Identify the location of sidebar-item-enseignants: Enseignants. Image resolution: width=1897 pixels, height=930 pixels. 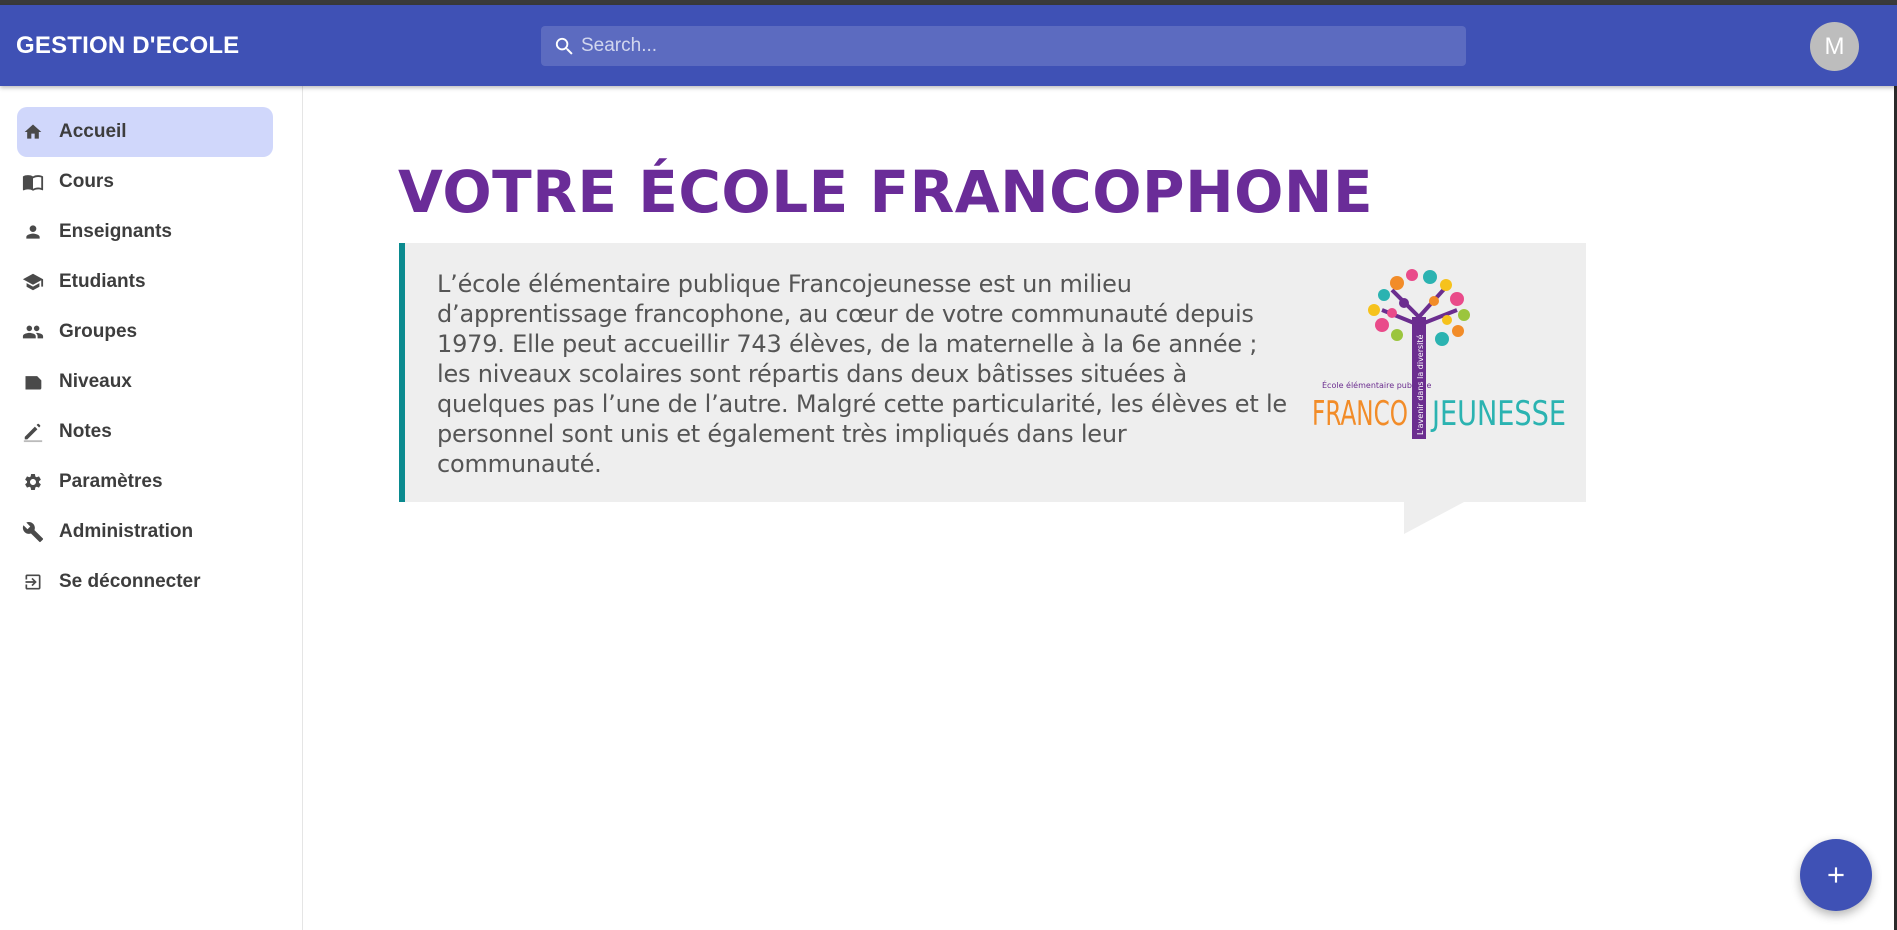
(145, 232).